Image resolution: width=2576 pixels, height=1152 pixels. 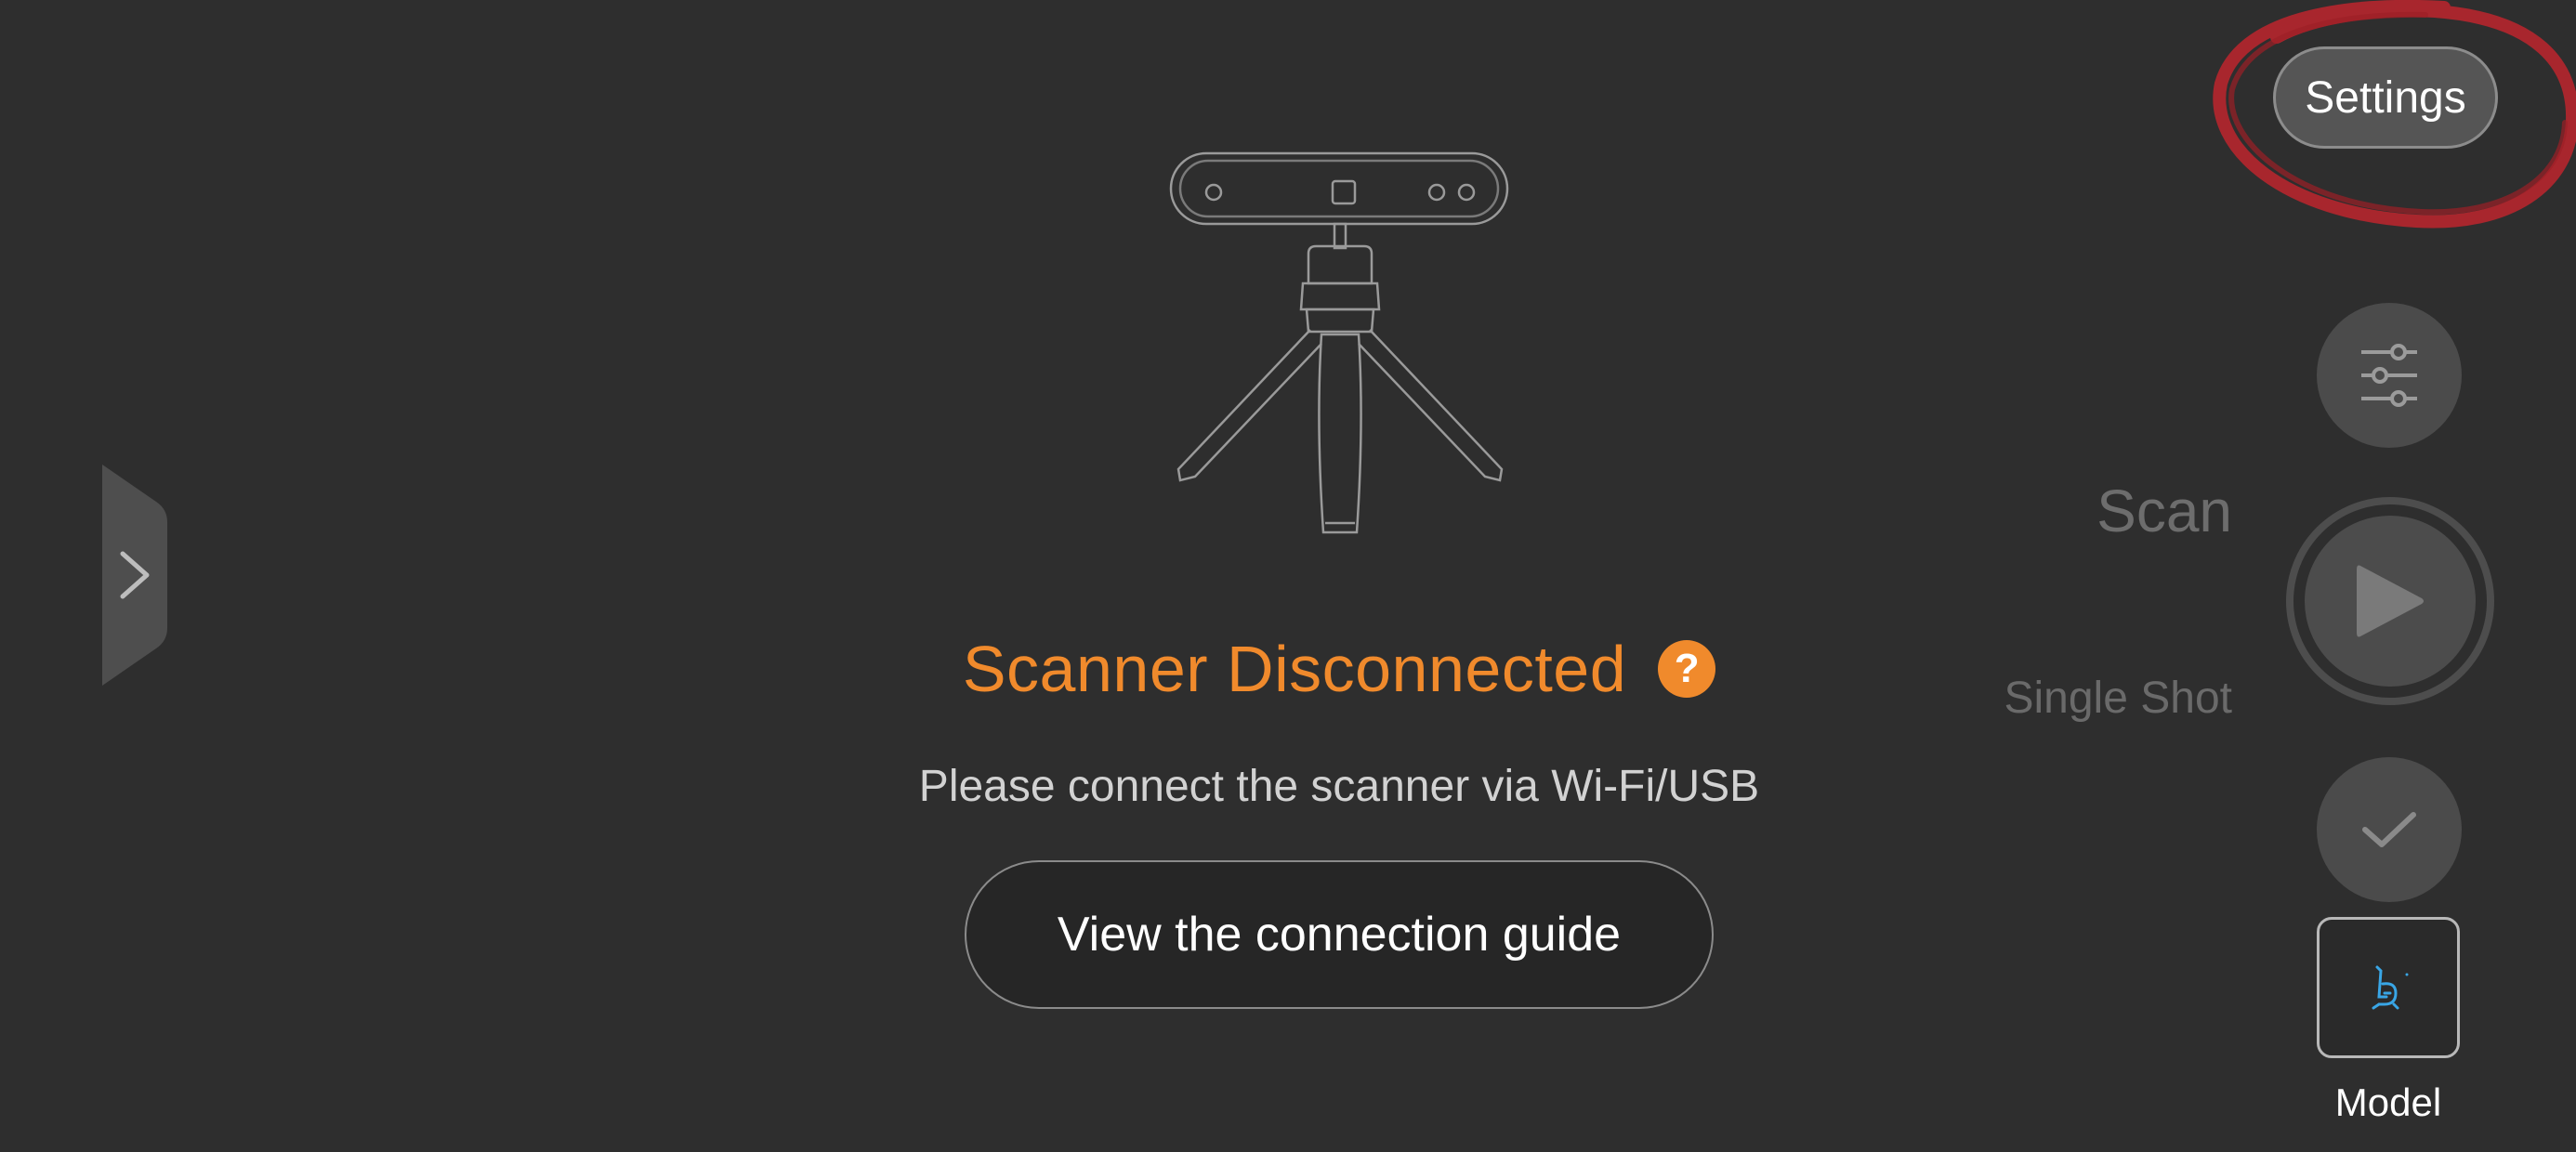 What do you see at coordinates (2385, 97) in the screenshot?
I see `settings-button: Settings` at bounding box center [2385, 97].